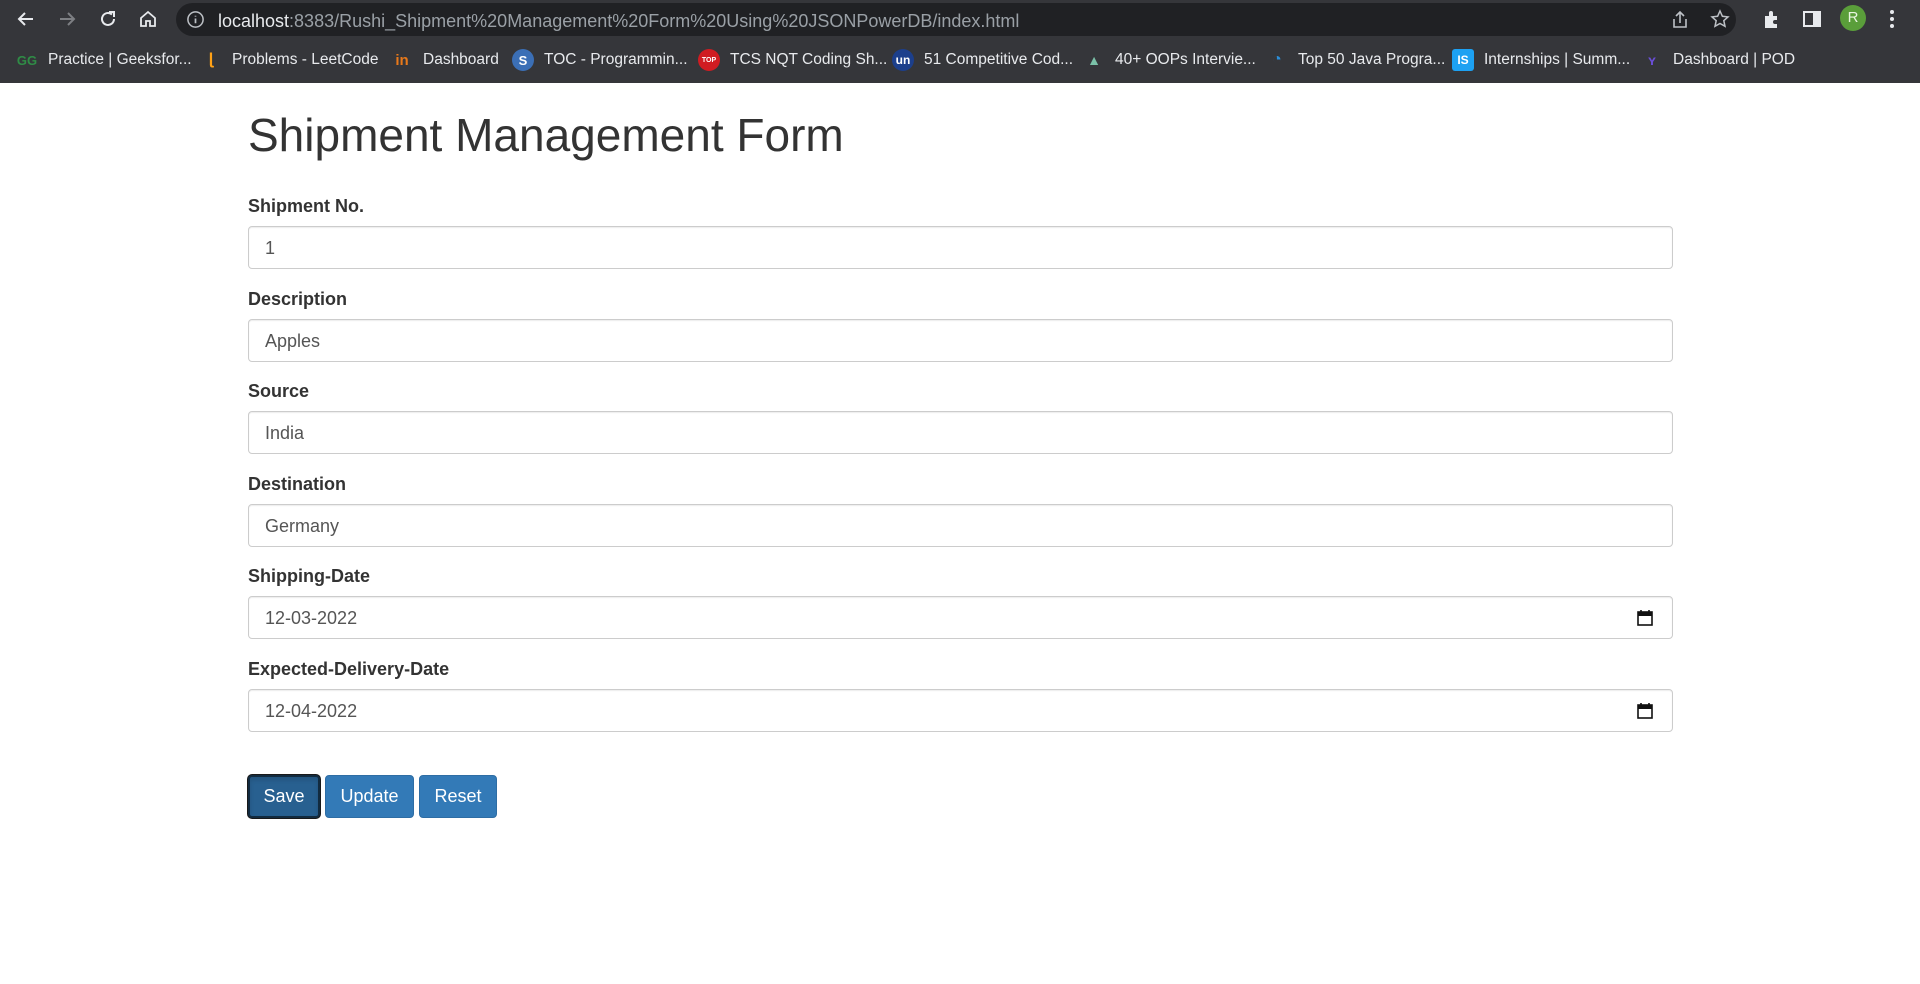 This screenshot has width=1920, height=984. What do you see at coordinates (458, 796) in the screenshot?
I see `reset-button: Reset` at bounding box center [458, 796].